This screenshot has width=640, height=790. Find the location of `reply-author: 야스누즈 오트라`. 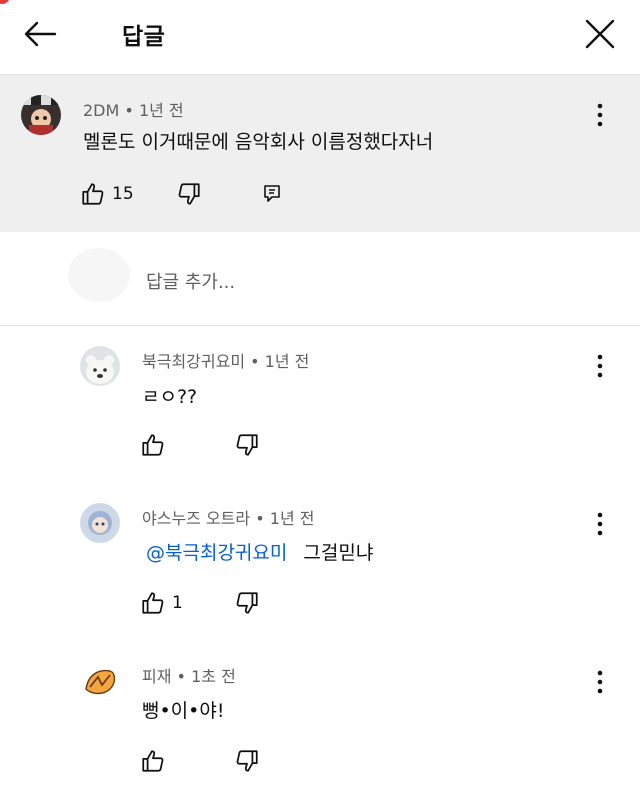

reply-author: 야스누즈 오트라 is located at coordinates (196, 518).